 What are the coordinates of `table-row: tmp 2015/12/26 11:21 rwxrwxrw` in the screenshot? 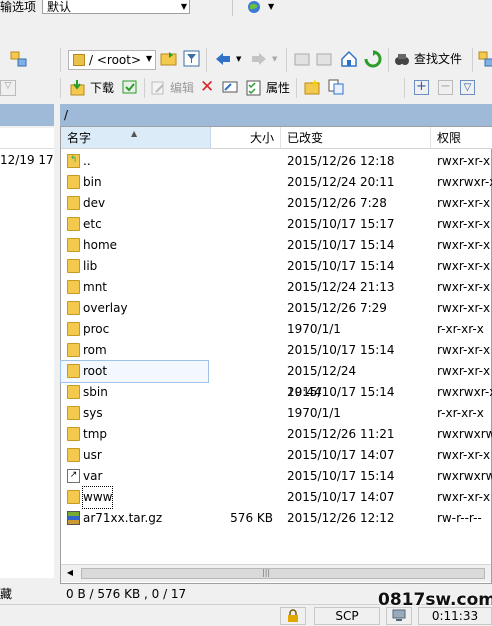 It's located at (276, 434).